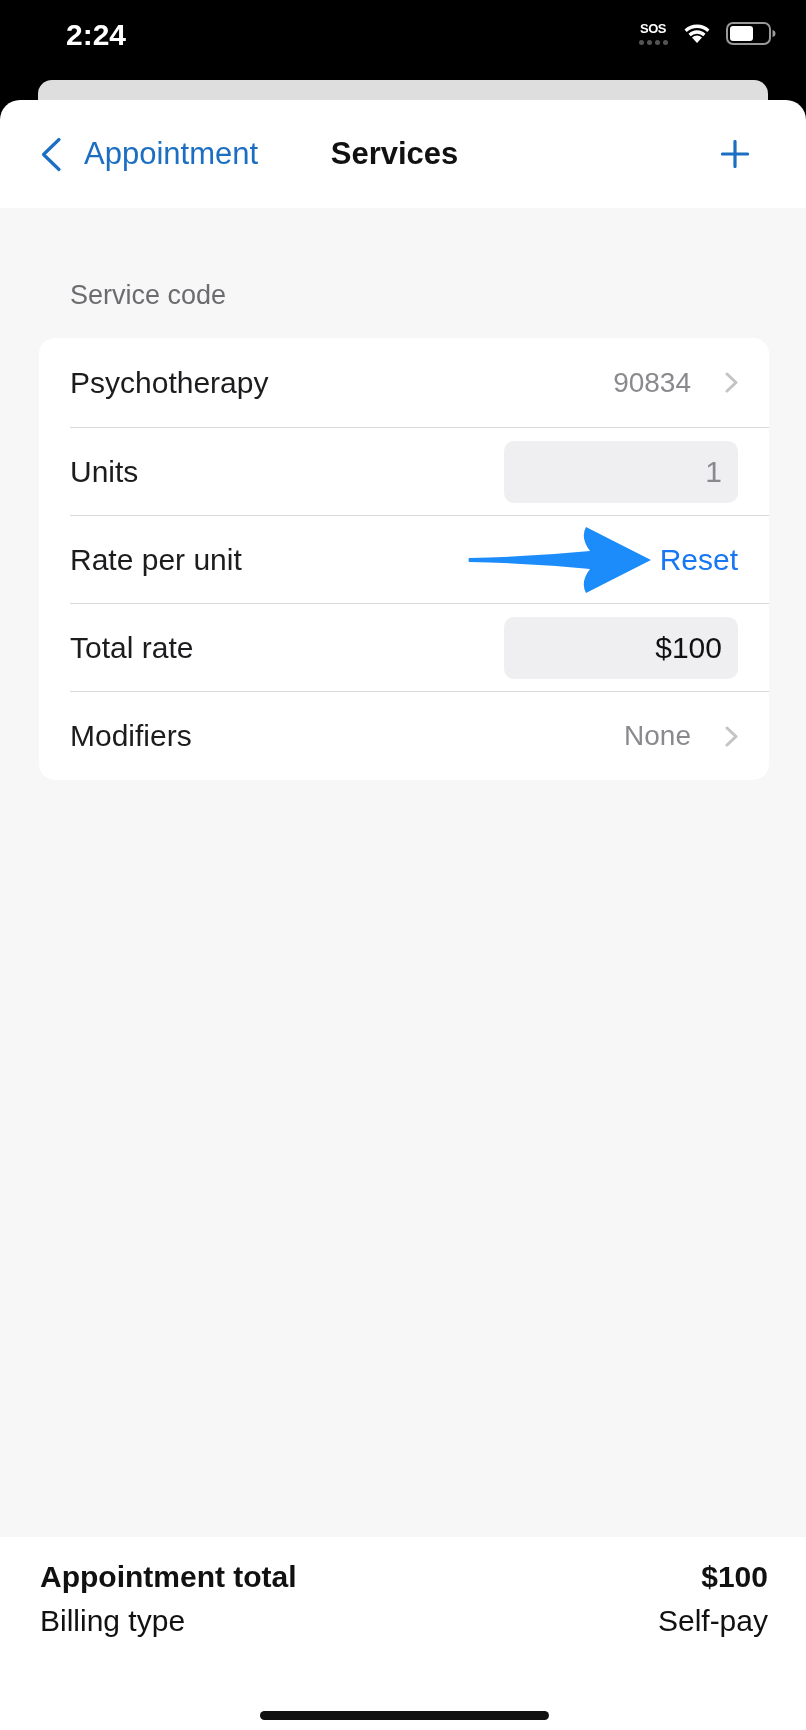 This screenshot has width=806, height=1730. What do you see at coordinates (657, 736) in the screenshot?
I see `row-value: None` at bounding box center [657, 736].